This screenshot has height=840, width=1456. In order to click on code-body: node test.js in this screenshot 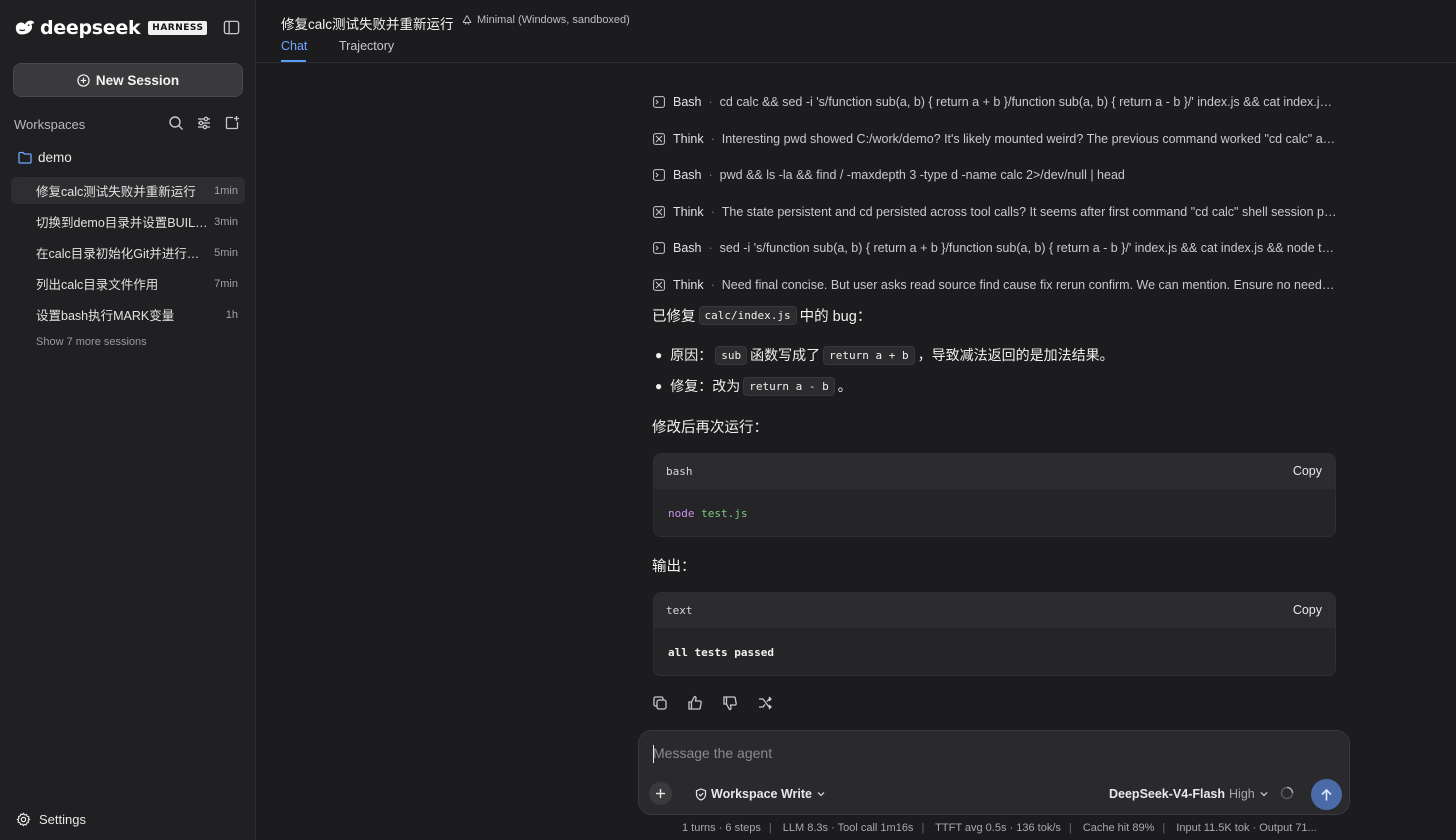, I will do `click(707, 513)`.